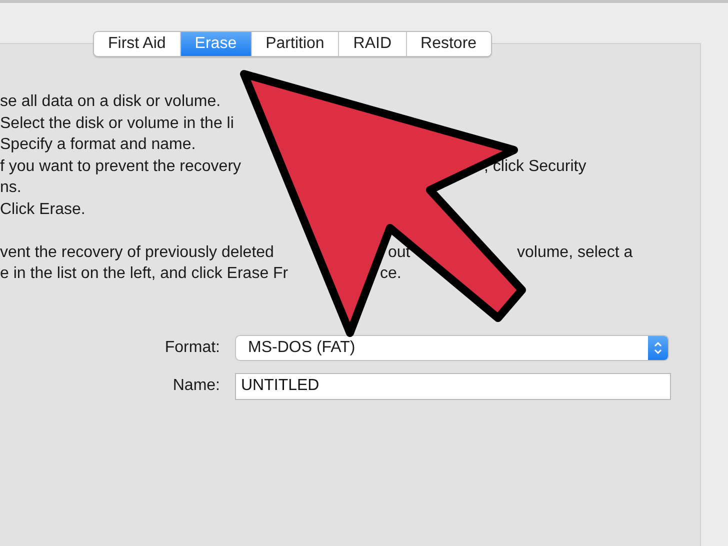  What do you see at coordinates (121, 166) in the screenshot?
I see `instruction-text: f you want to prevent the recovery` at bounding box center [121, 166].